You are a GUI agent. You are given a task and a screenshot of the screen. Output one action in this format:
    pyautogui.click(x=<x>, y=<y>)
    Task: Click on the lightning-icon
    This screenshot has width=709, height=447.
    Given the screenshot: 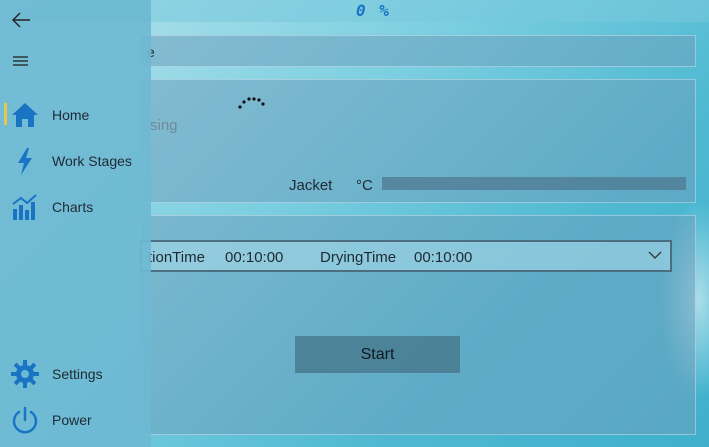 What is the action you would take?
    pyautogui.click(x=25, y=161)
    